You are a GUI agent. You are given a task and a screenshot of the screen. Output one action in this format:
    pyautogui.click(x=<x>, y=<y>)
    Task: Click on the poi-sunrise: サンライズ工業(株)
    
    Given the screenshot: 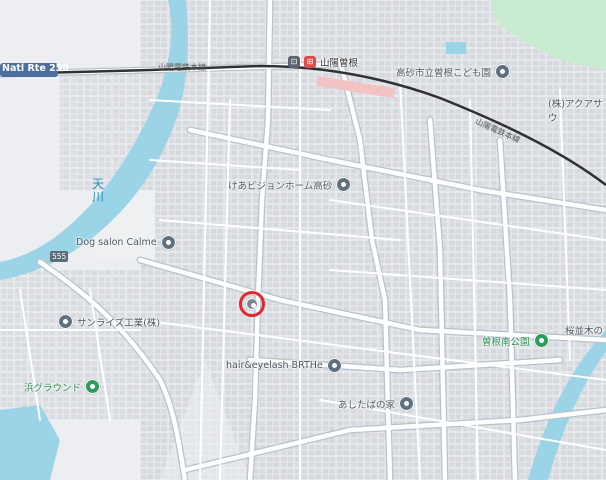 What is the action you would take?
    pyautogui.click(x=109, y=321)
    